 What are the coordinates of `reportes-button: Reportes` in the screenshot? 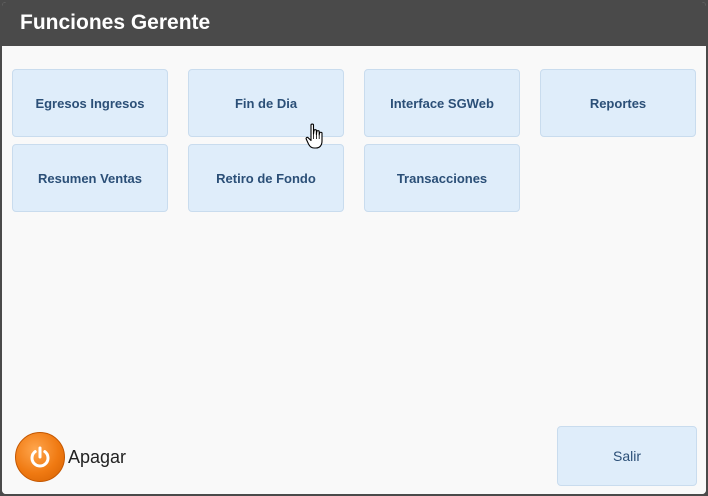 It's located at (618, 103).